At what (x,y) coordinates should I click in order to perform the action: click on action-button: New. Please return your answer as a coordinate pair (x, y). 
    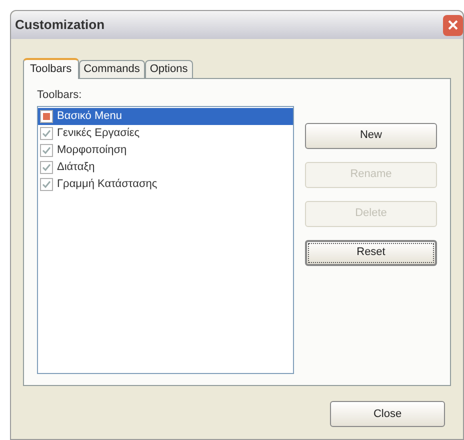
    Looking at the image, I should click on (371, 135).